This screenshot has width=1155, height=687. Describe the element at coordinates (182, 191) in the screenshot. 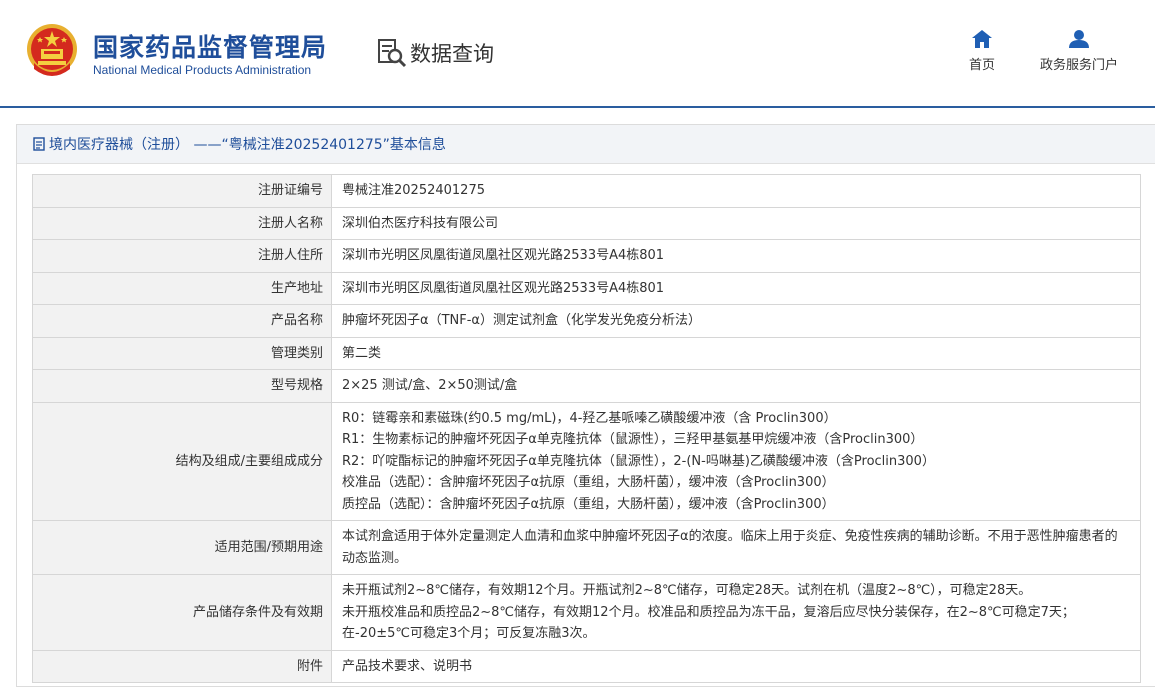

I see `field-label: 注册证编号` at that location.